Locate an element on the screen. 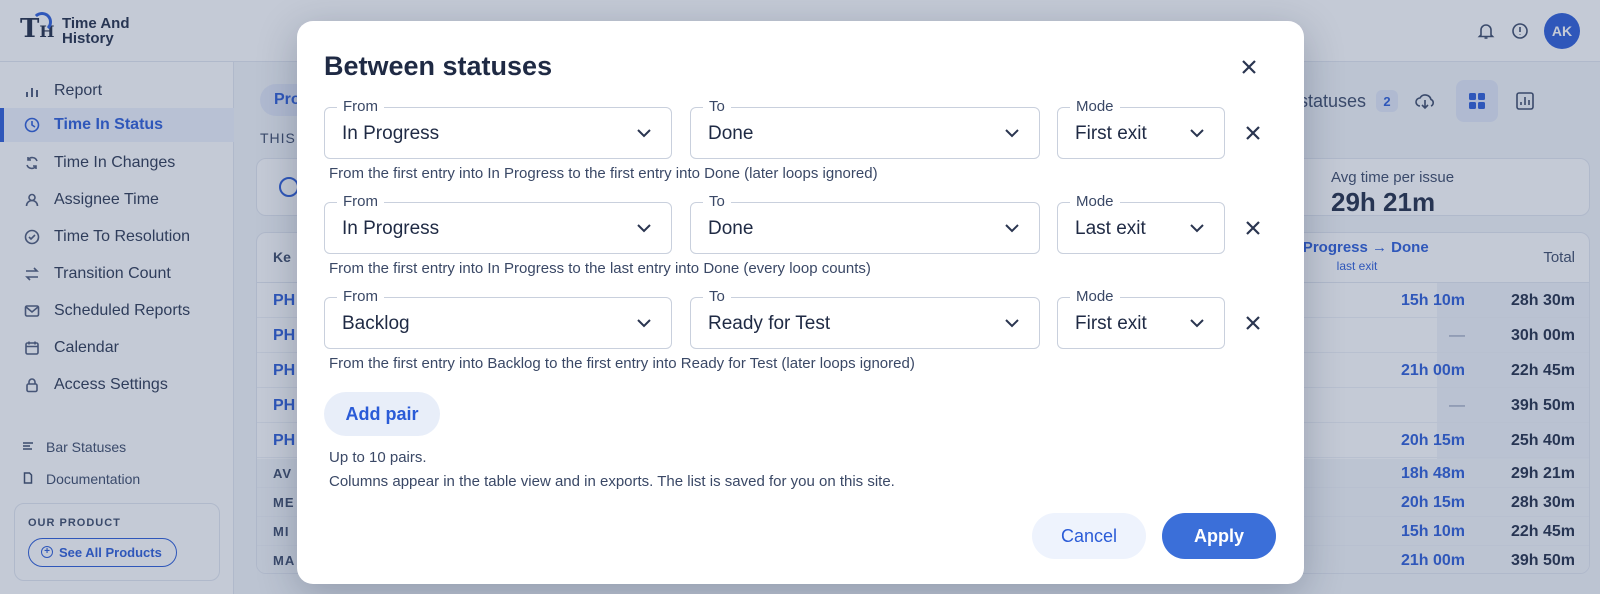 The height and width of the screenshot is (594, 1600). to-value: Ready for Test is located at coordinates (769, 323).